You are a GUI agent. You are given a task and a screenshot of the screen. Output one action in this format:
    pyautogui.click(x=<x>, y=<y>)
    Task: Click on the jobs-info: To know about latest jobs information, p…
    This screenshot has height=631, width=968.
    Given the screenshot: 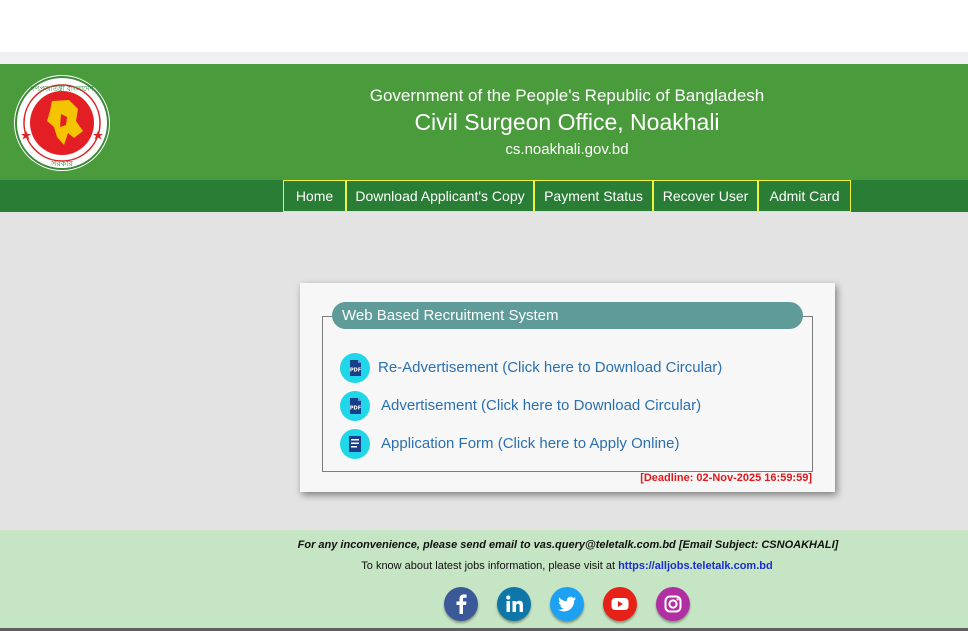 What is the action you would take?
    pyautogui.click(x=484, y=566)
    